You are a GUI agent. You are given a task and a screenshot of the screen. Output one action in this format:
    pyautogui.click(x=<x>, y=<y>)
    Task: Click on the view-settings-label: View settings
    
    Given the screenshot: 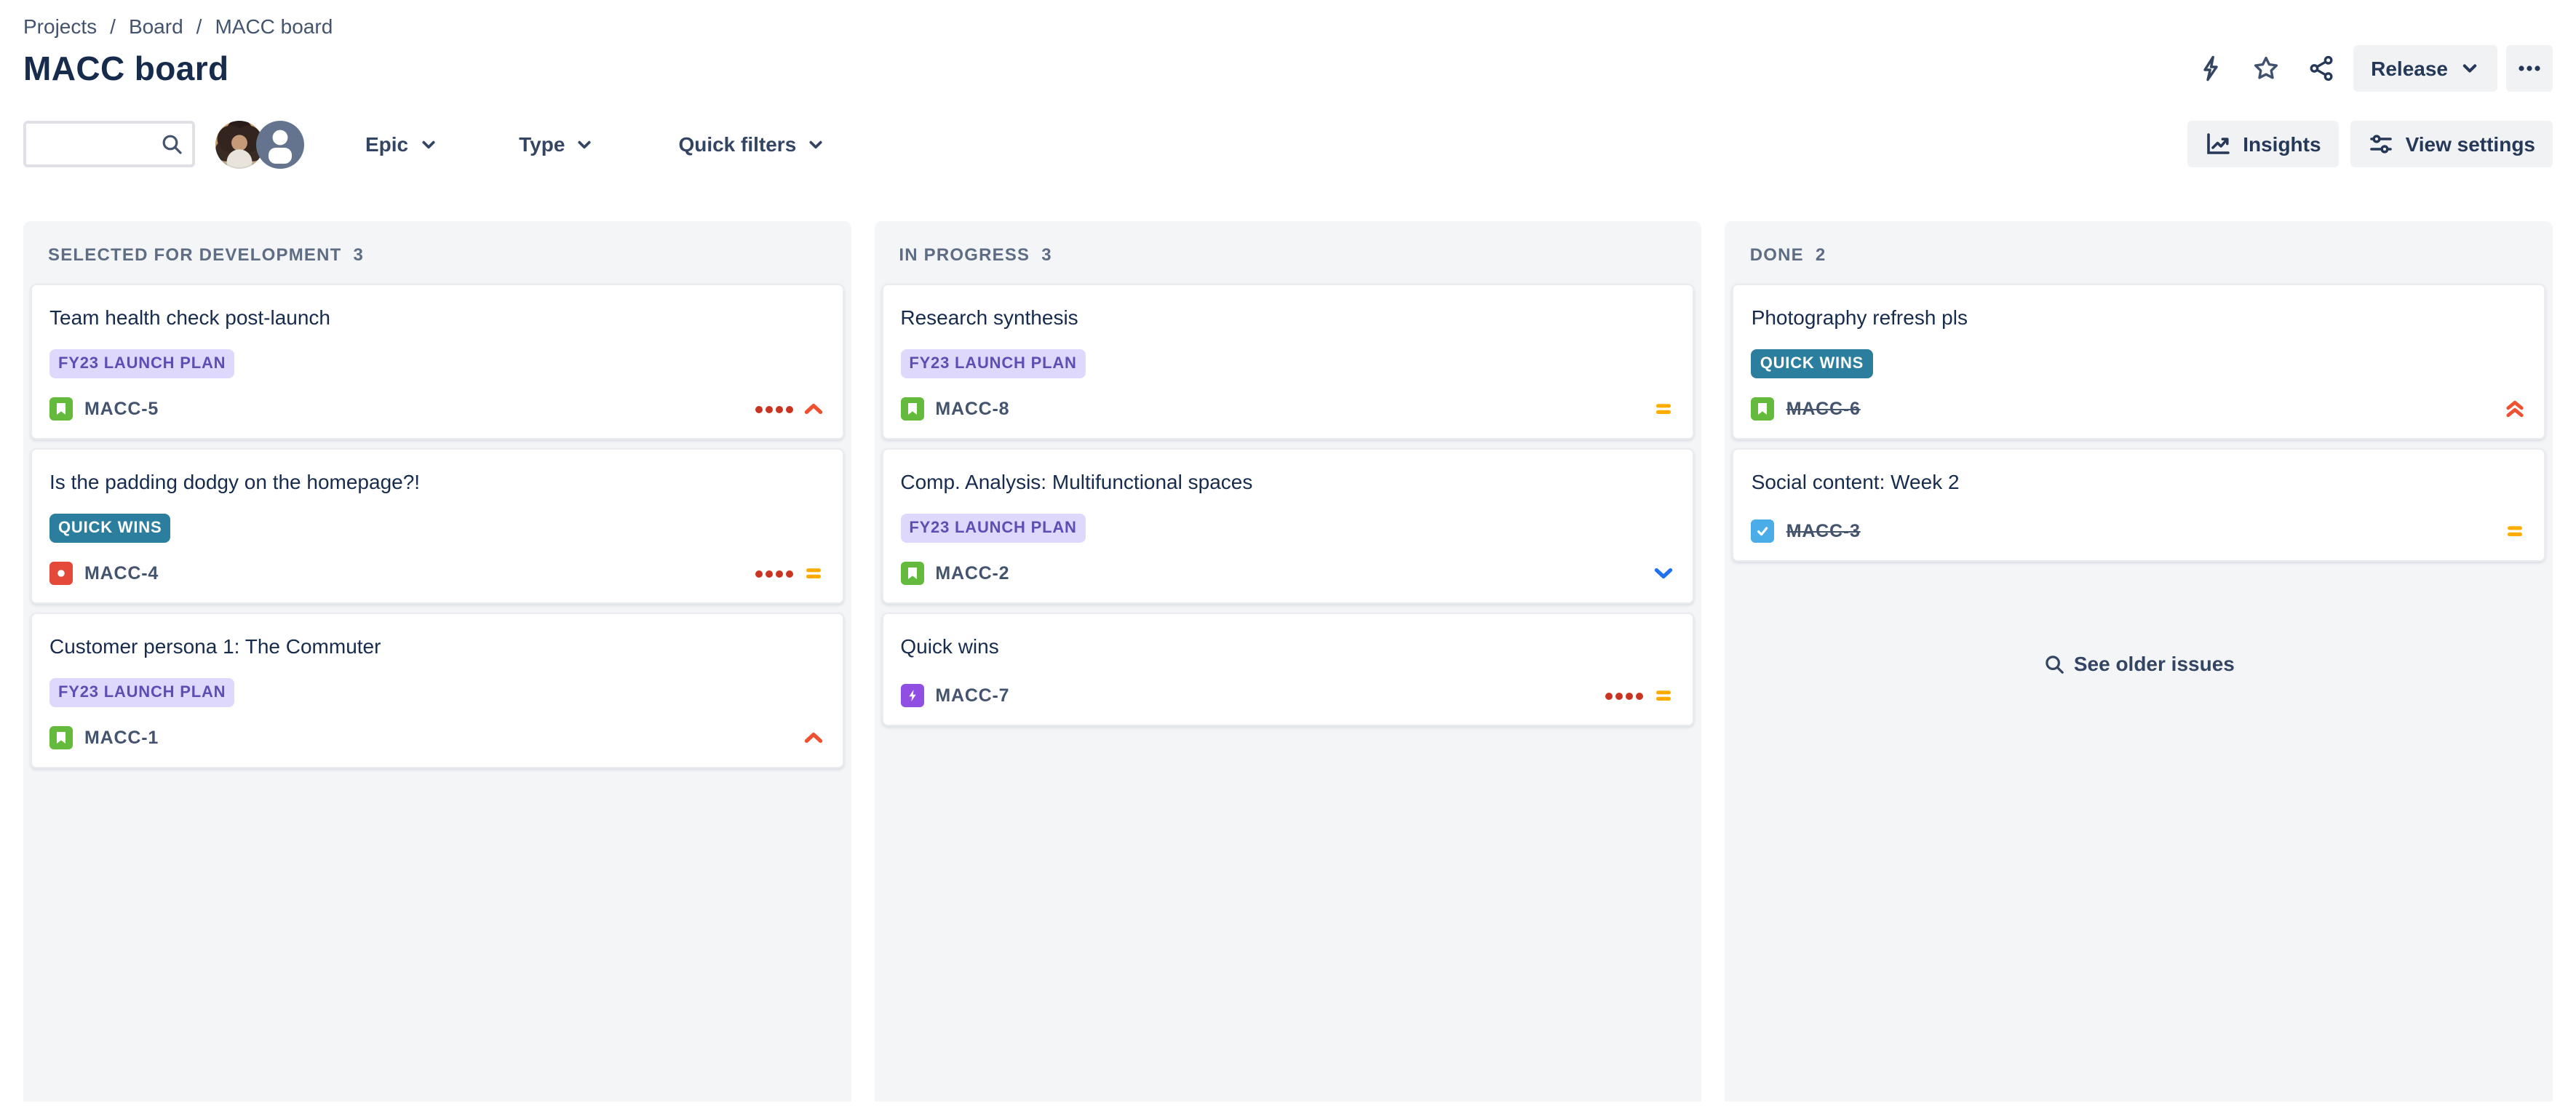 What is the action you would take?
    pyautogui.click(x=2470, y=144)
    